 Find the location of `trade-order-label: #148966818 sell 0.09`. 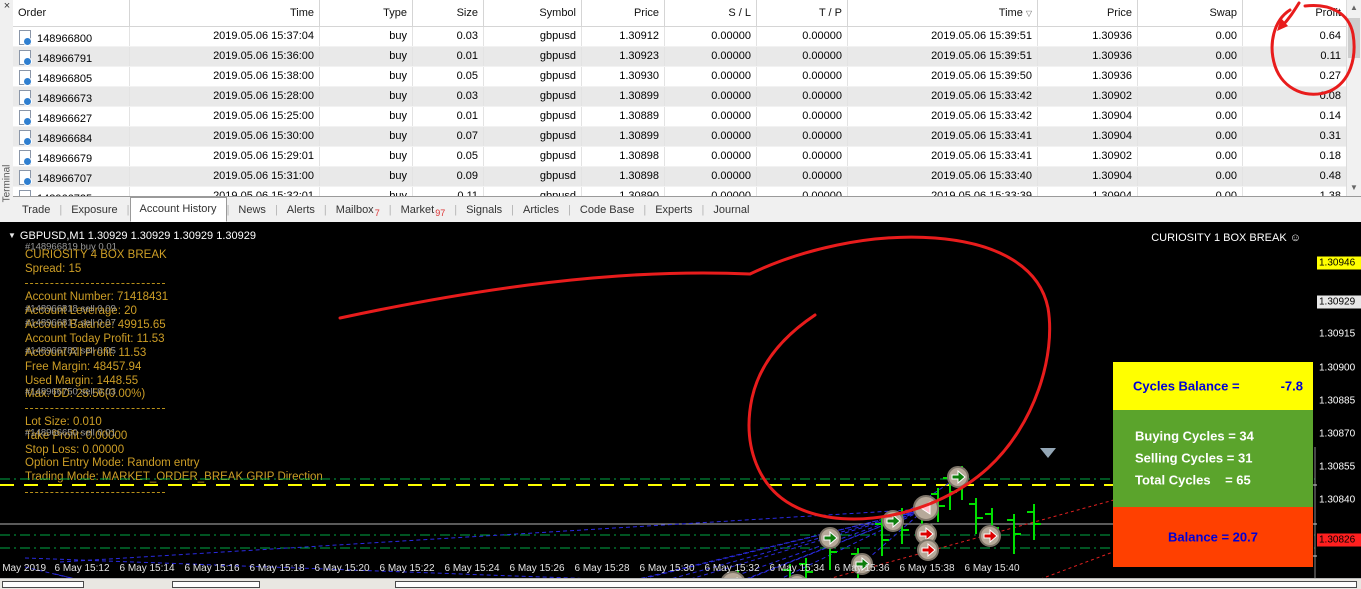

trade-order-label: #148966818 sell 0.09 is located at coordinates (70, 309).